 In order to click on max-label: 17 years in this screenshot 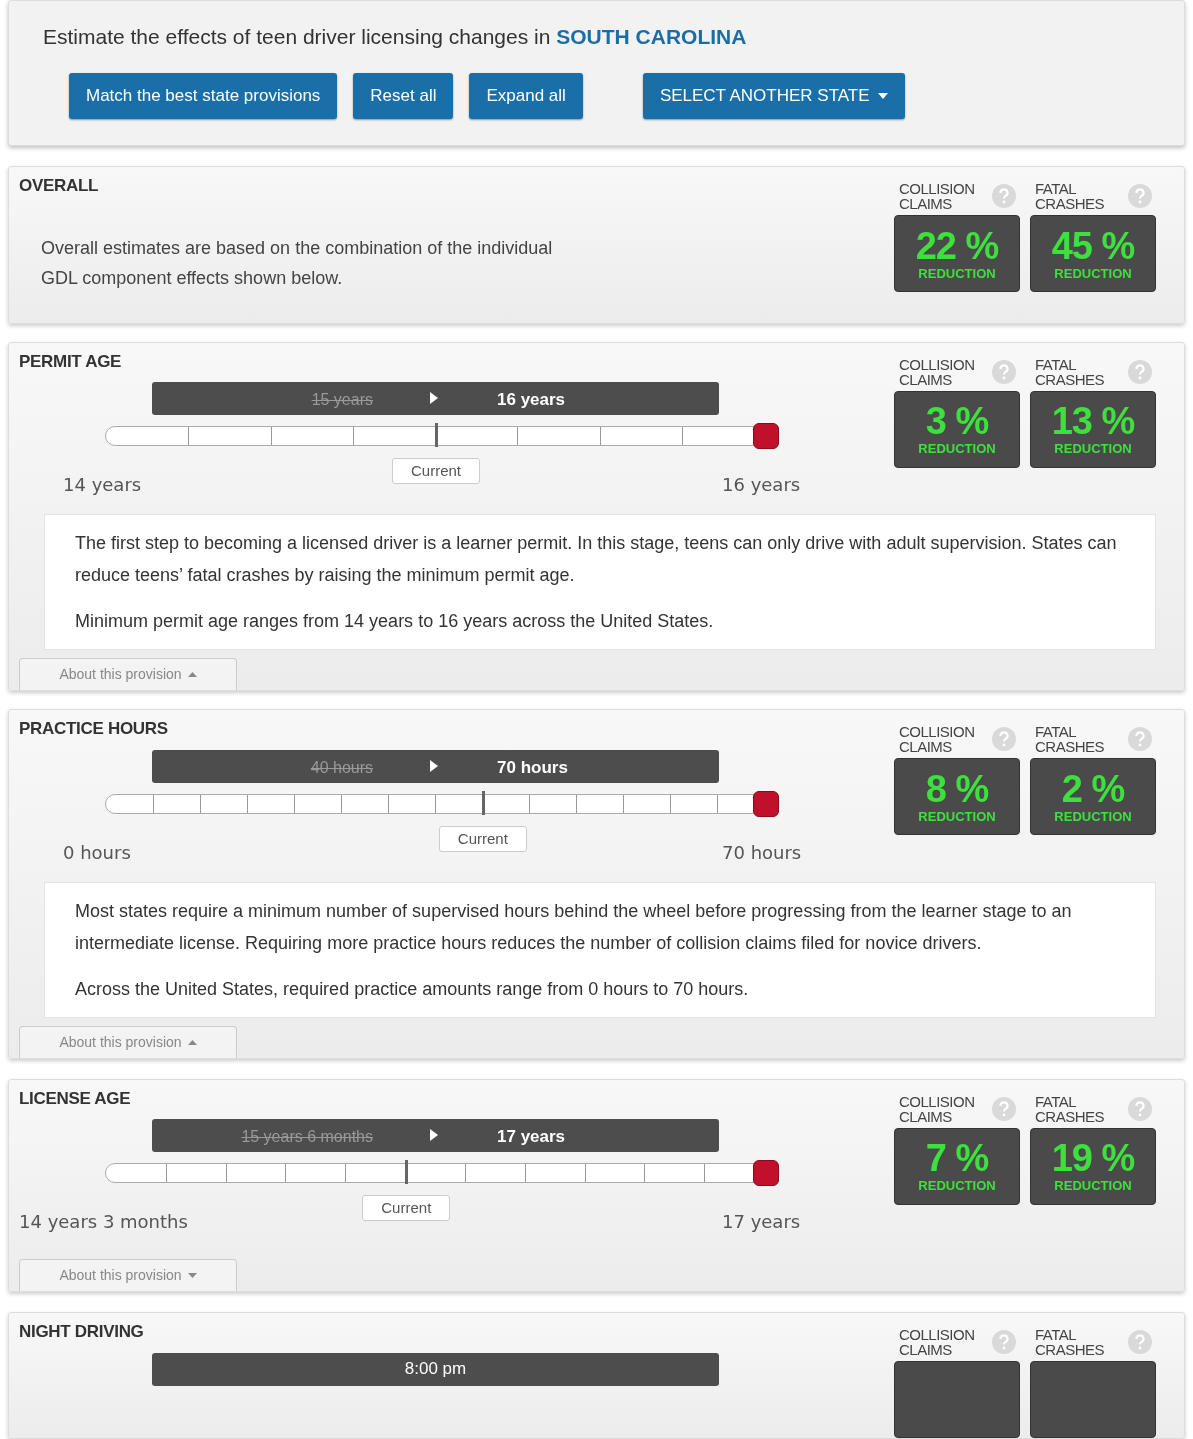, I will do `click(761, 1222)`.